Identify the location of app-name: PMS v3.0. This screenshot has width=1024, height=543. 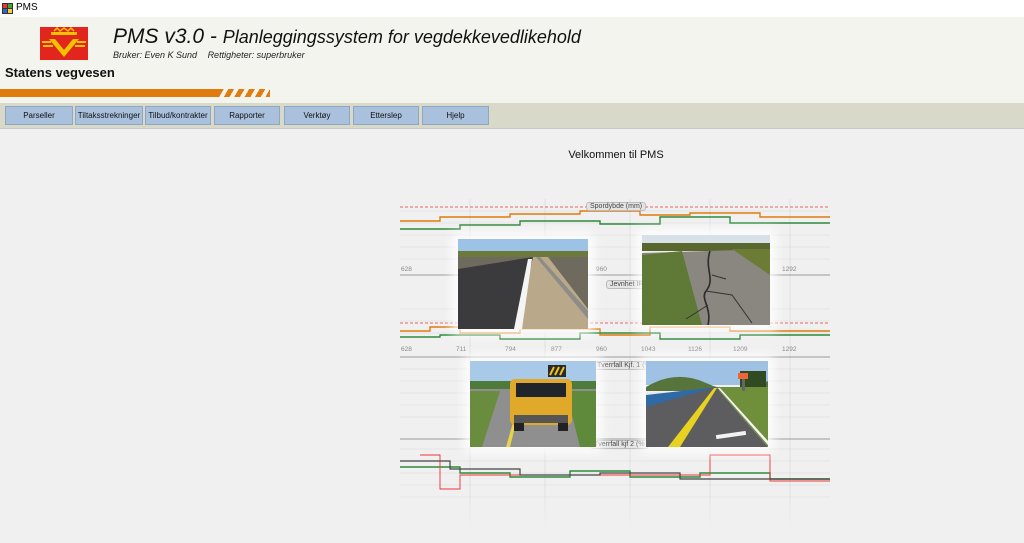
(159, 36).